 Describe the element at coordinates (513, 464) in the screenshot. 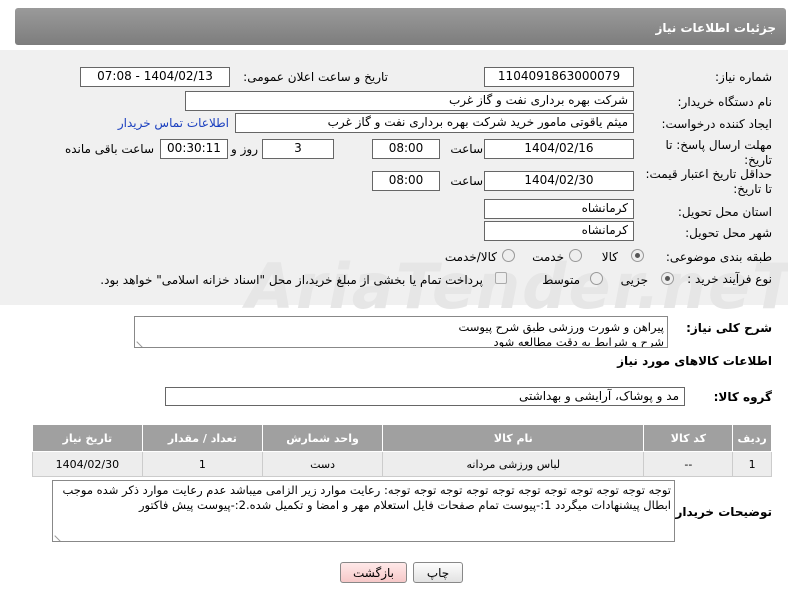

I see `cell-name: لباس ورزشی مردانه` at that location.